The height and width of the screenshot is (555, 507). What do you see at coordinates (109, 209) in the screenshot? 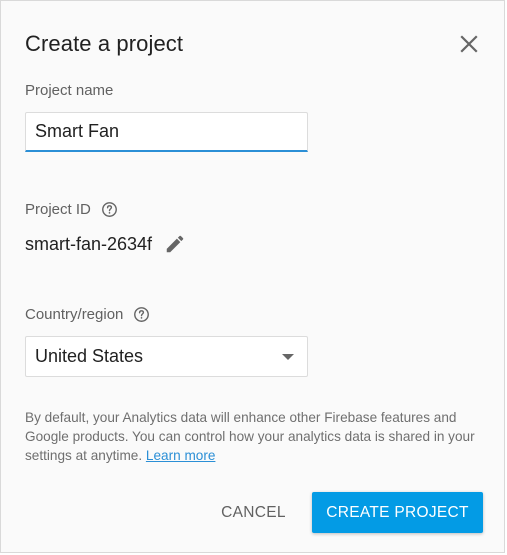
I see `project-id-help-icon` at bounding box center [109, 209].